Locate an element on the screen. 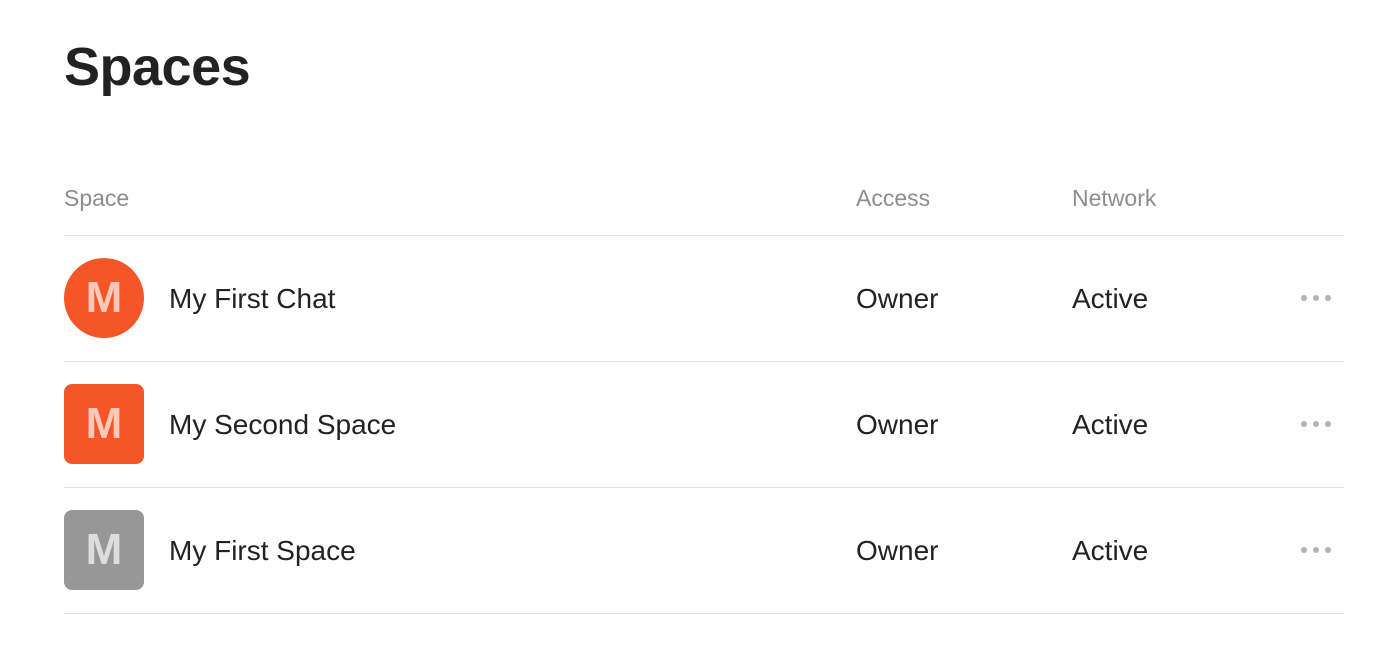 The width and height of the screenshot is (1400, 656). space-name: My First Space is located at coordinates (262, 551).